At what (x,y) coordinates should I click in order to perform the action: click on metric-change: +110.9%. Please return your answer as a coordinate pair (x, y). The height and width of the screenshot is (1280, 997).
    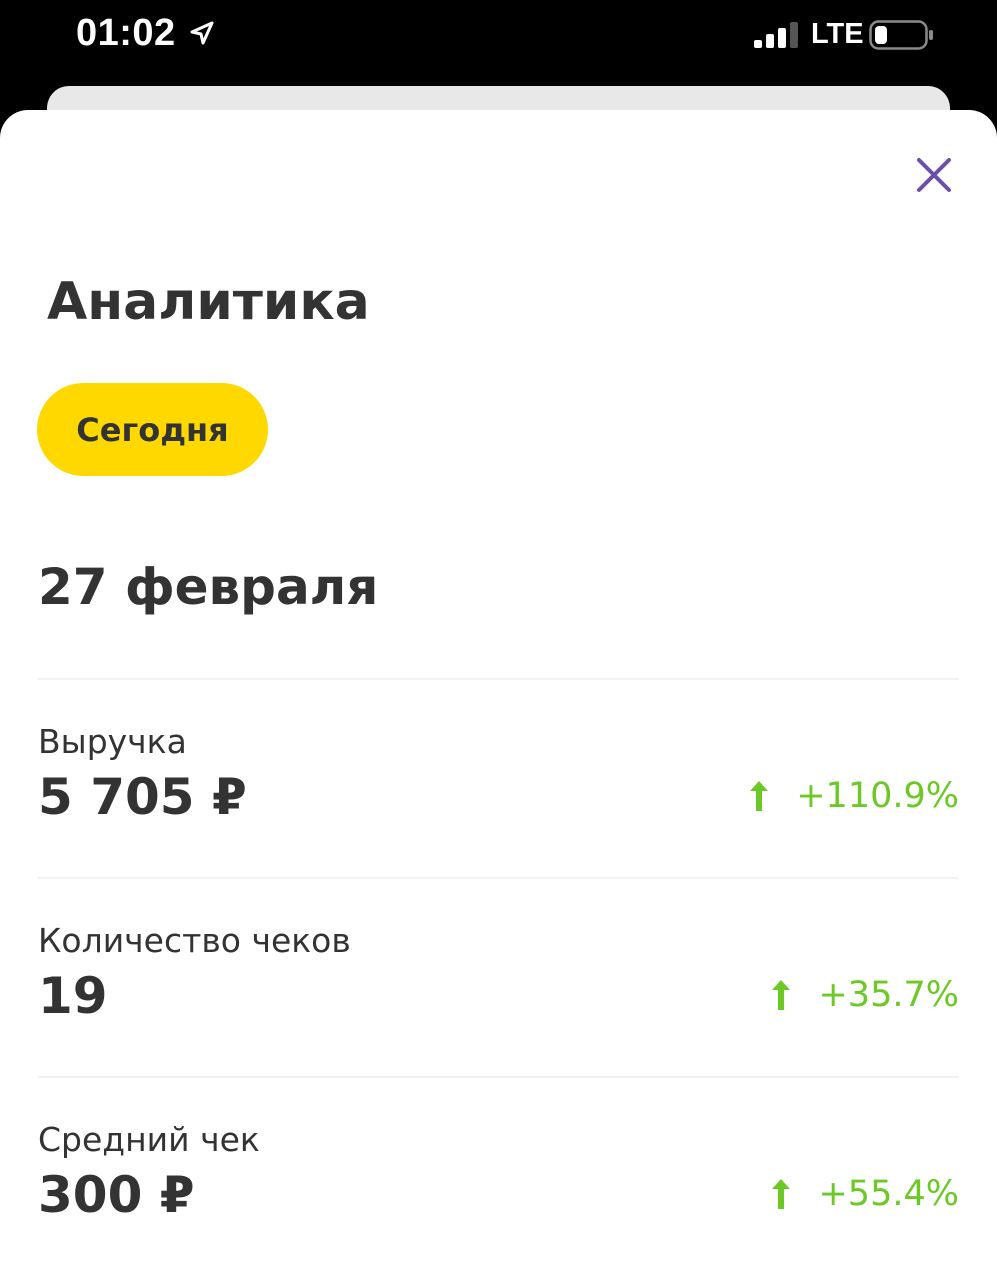
    Looking at the image, I should click on (853, 796).